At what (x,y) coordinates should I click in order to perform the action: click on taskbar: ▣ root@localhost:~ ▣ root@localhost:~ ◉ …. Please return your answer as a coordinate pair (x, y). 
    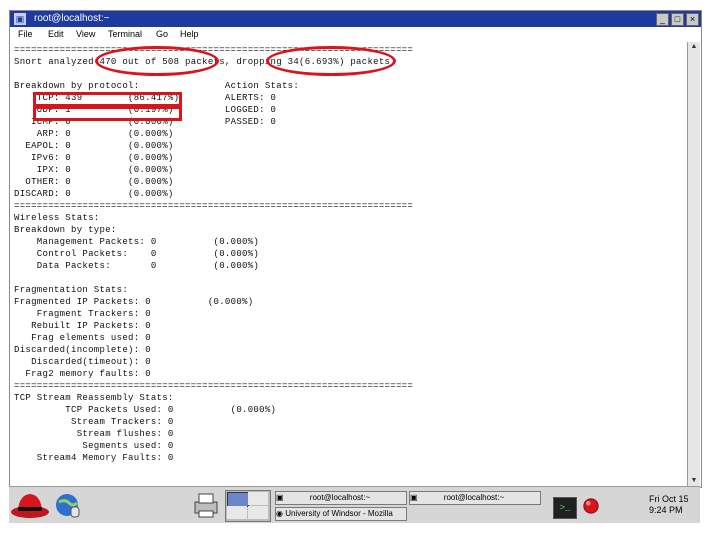
    Looking at the image, I should click on (354, 504).